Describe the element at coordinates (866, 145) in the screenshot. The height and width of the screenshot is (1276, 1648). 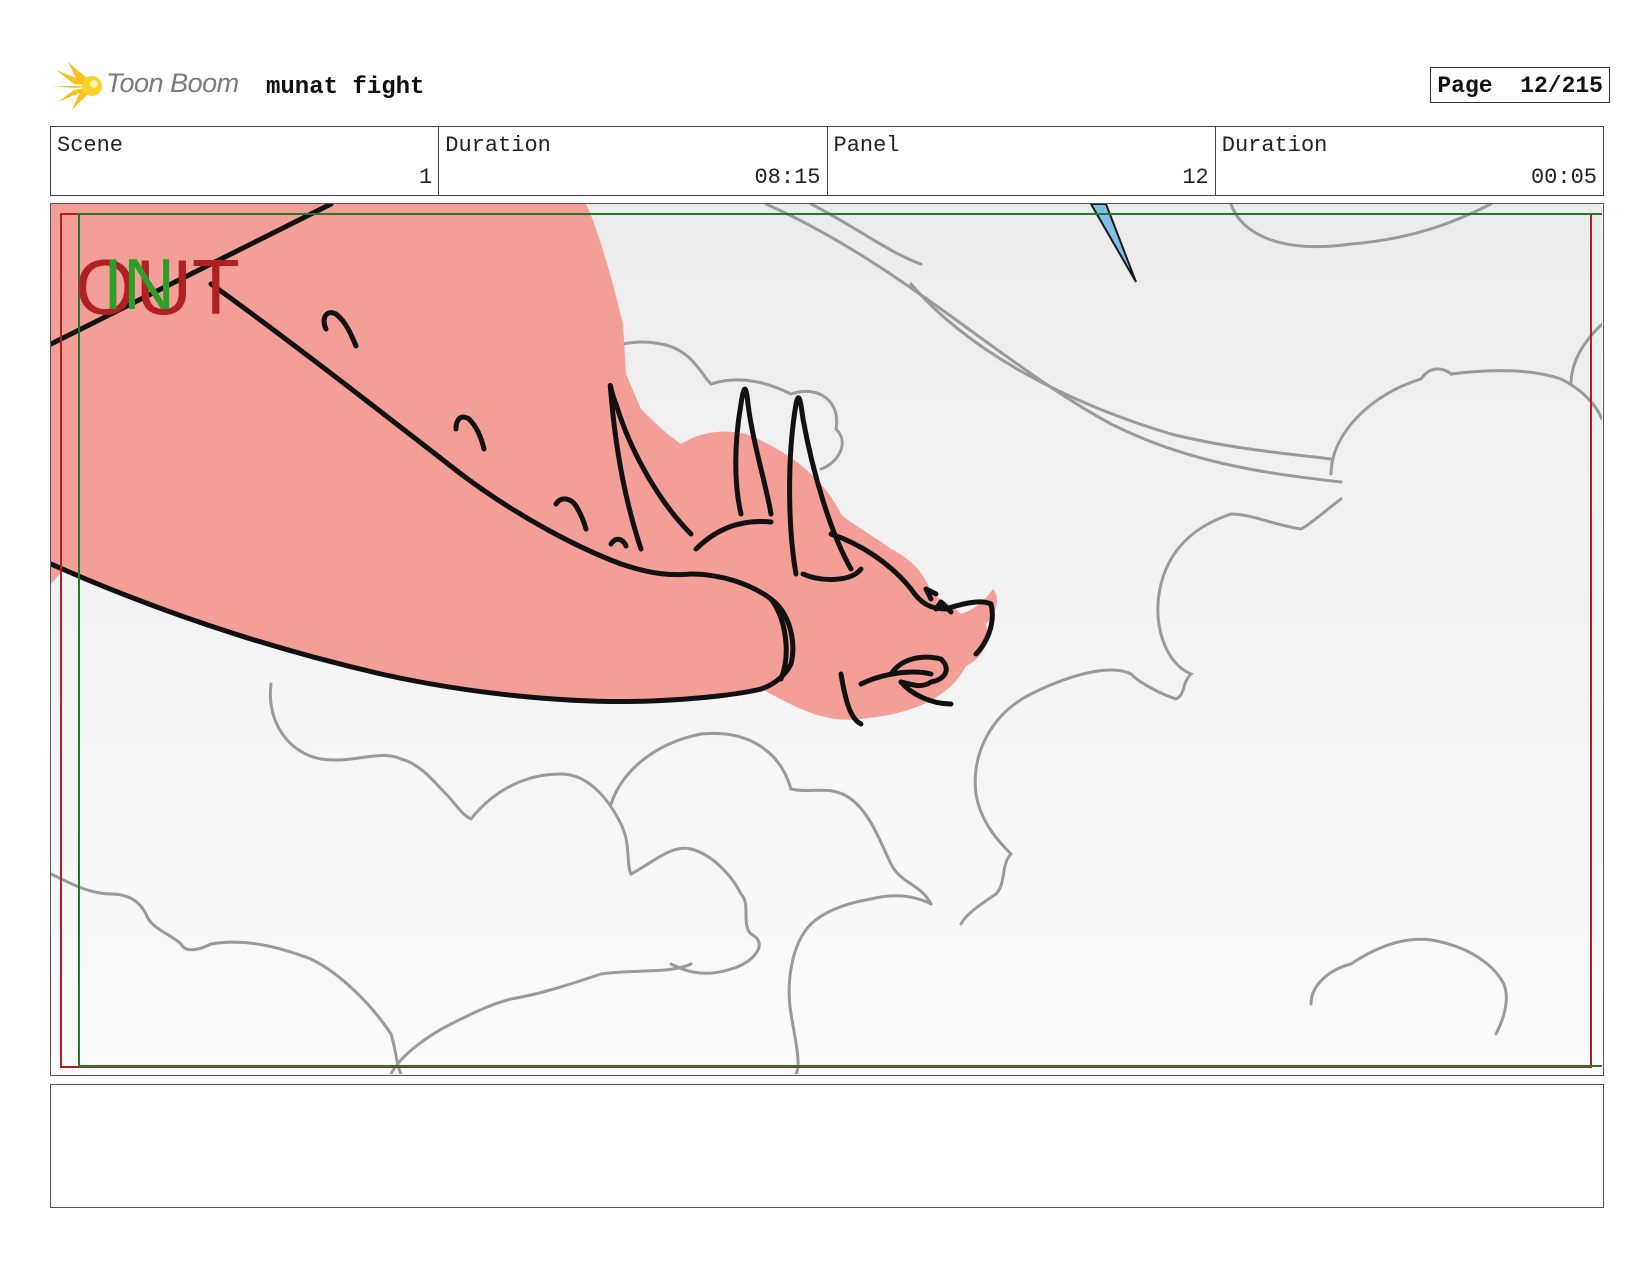
I see `panel-label: Panel` at that location.